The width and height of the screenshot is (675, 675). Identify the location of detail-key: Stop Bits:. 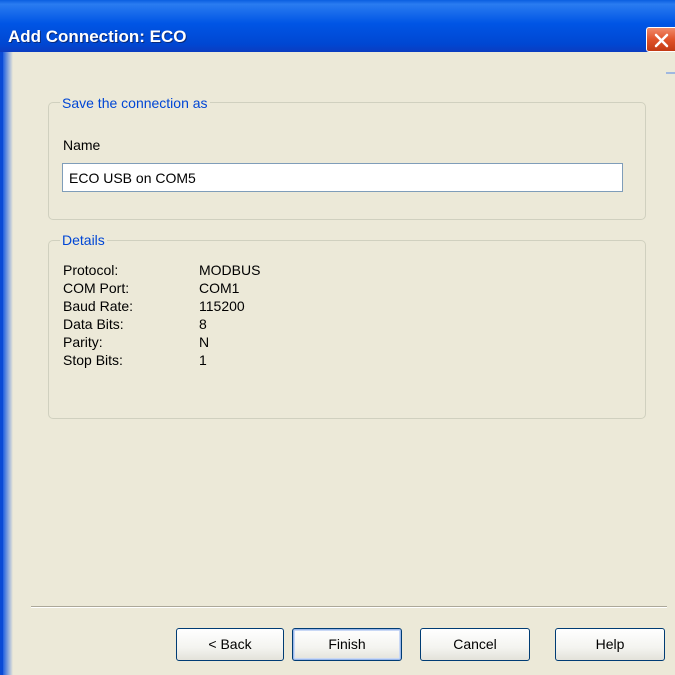
(93, 360).